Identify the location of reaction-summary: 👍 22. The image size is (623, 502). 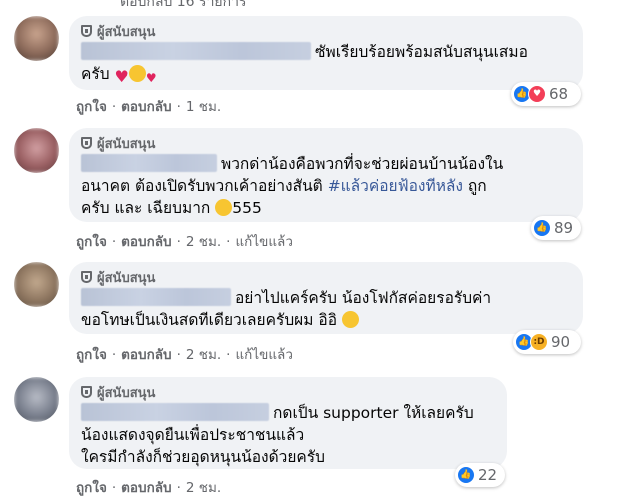
(480, 475).